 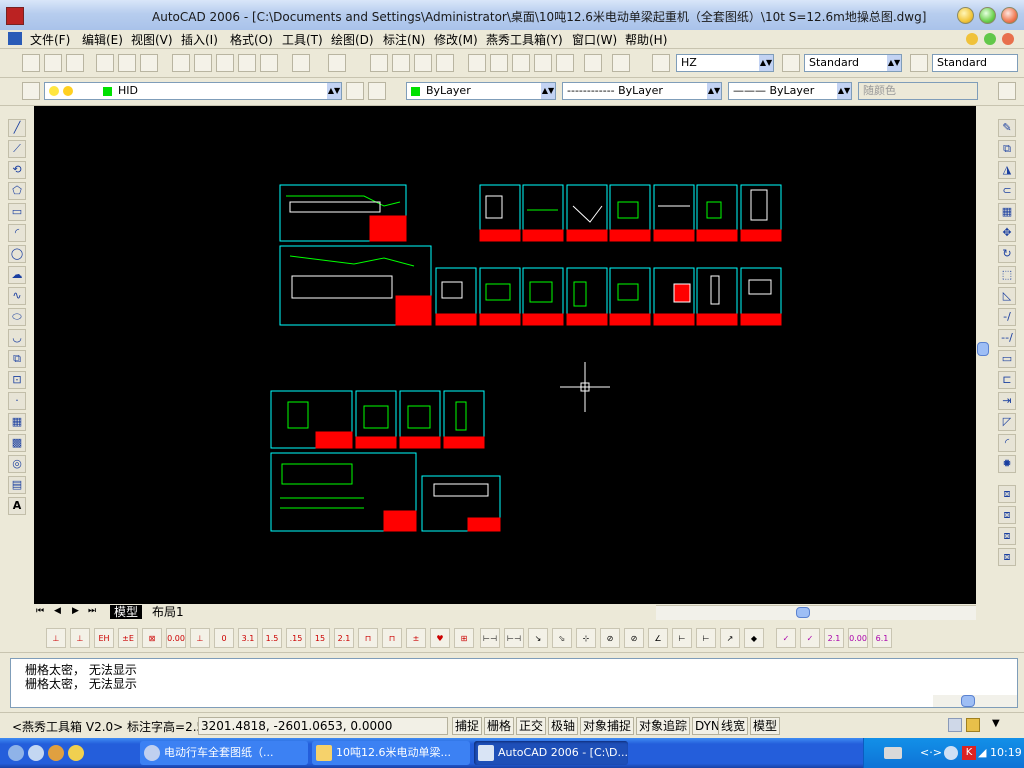 What do you see at coordinates (853, 63) in the screenshot?
I see `dim-style-select: Standard ▲▼` at bounding box center [853, 63].